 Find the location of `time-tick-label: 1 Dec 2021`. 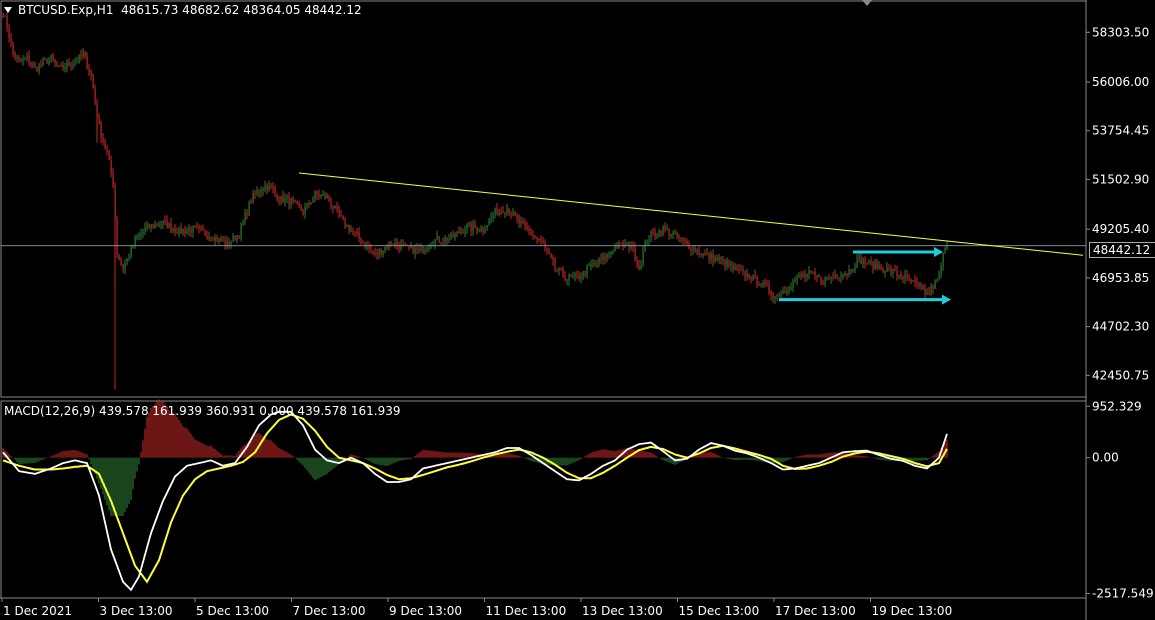

time-tick-label: 1 Dec 2021 is located at coordinates (37, 611).